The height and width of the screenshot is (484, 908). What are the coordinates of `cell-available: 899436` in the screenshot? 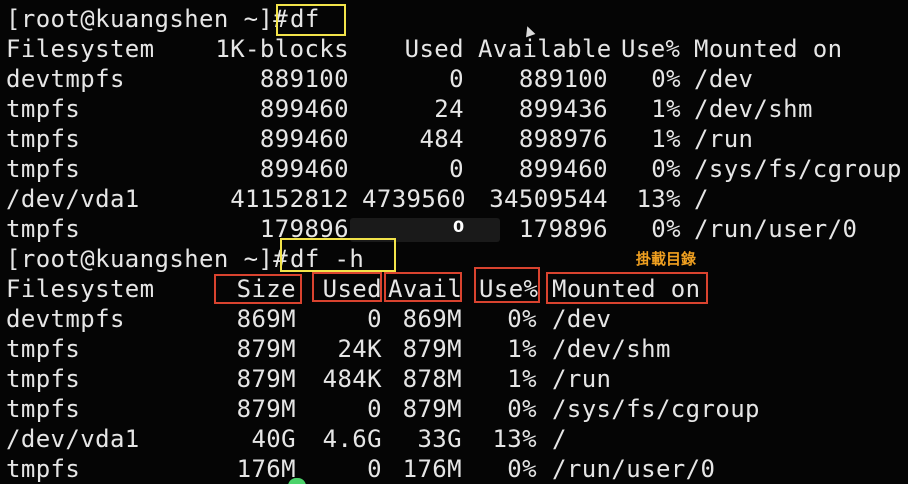 It's located at (563, 109).